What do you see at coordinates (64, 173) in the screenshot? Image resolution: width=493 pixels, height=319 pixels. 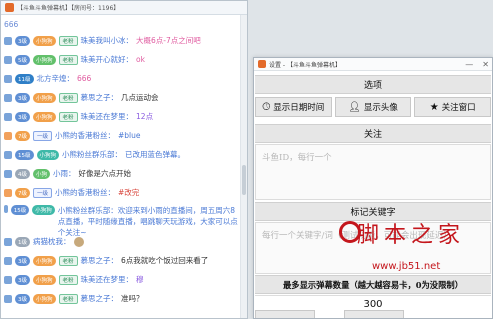 I see `username: 小雨：` at bounding box center [64, 173].